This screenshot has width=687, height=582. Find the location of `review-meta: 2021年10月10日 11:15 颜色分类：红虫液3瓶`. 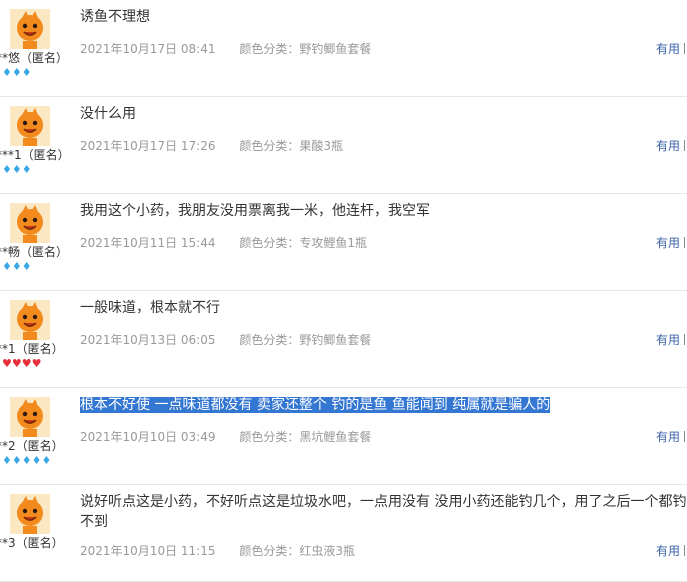

review-meta: 2021年10月10日 11:15 颜色分类：红虫液3瓶 is located at coordinates (217, 550).